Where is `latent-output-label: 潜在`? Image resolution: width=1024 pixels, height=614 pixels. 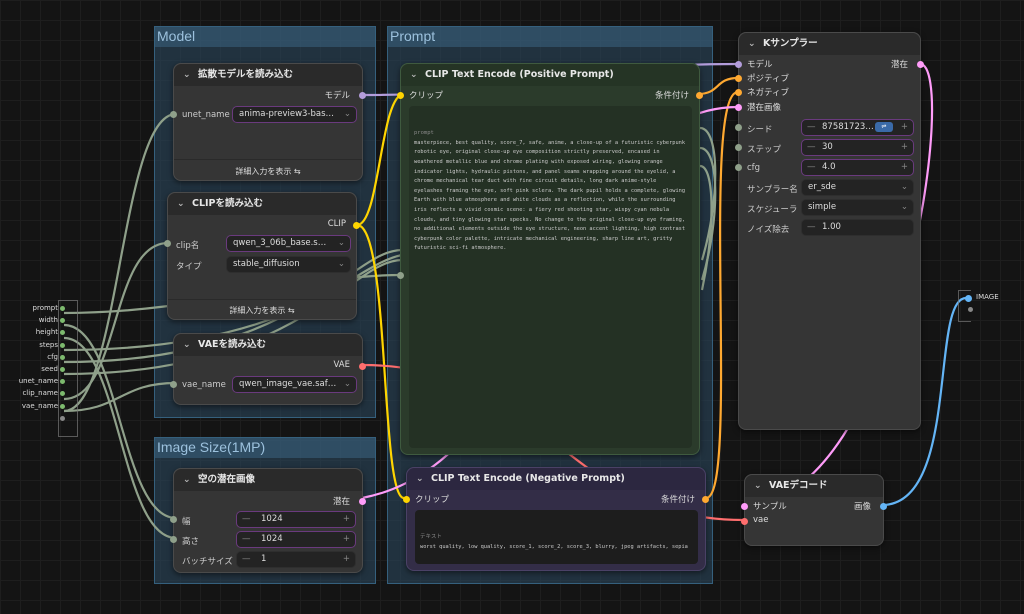
latent-output-label: 潜在 is located at coordinates (341, 502).